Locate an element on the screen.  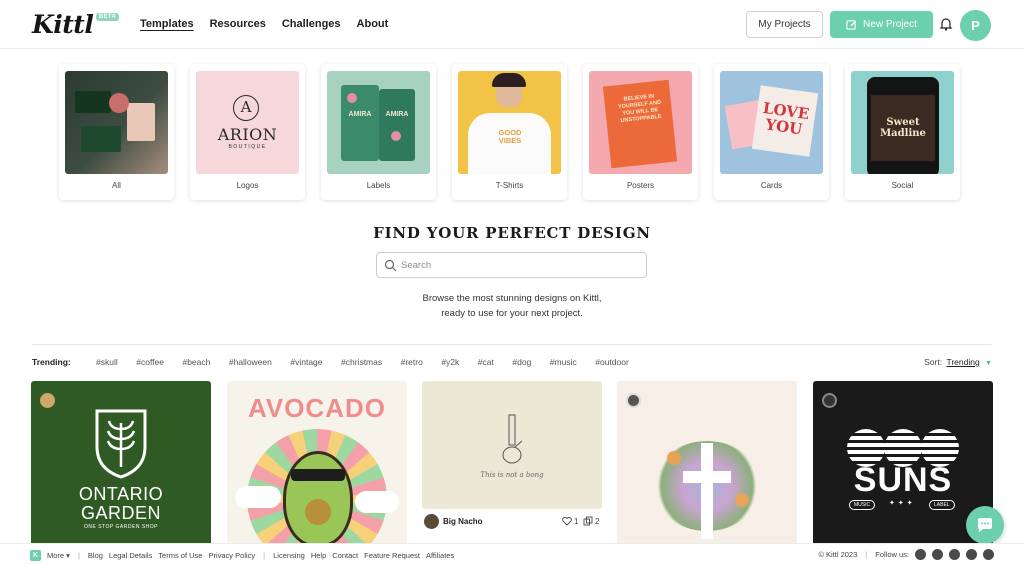
search-icon is located at coordinates (390, 265).